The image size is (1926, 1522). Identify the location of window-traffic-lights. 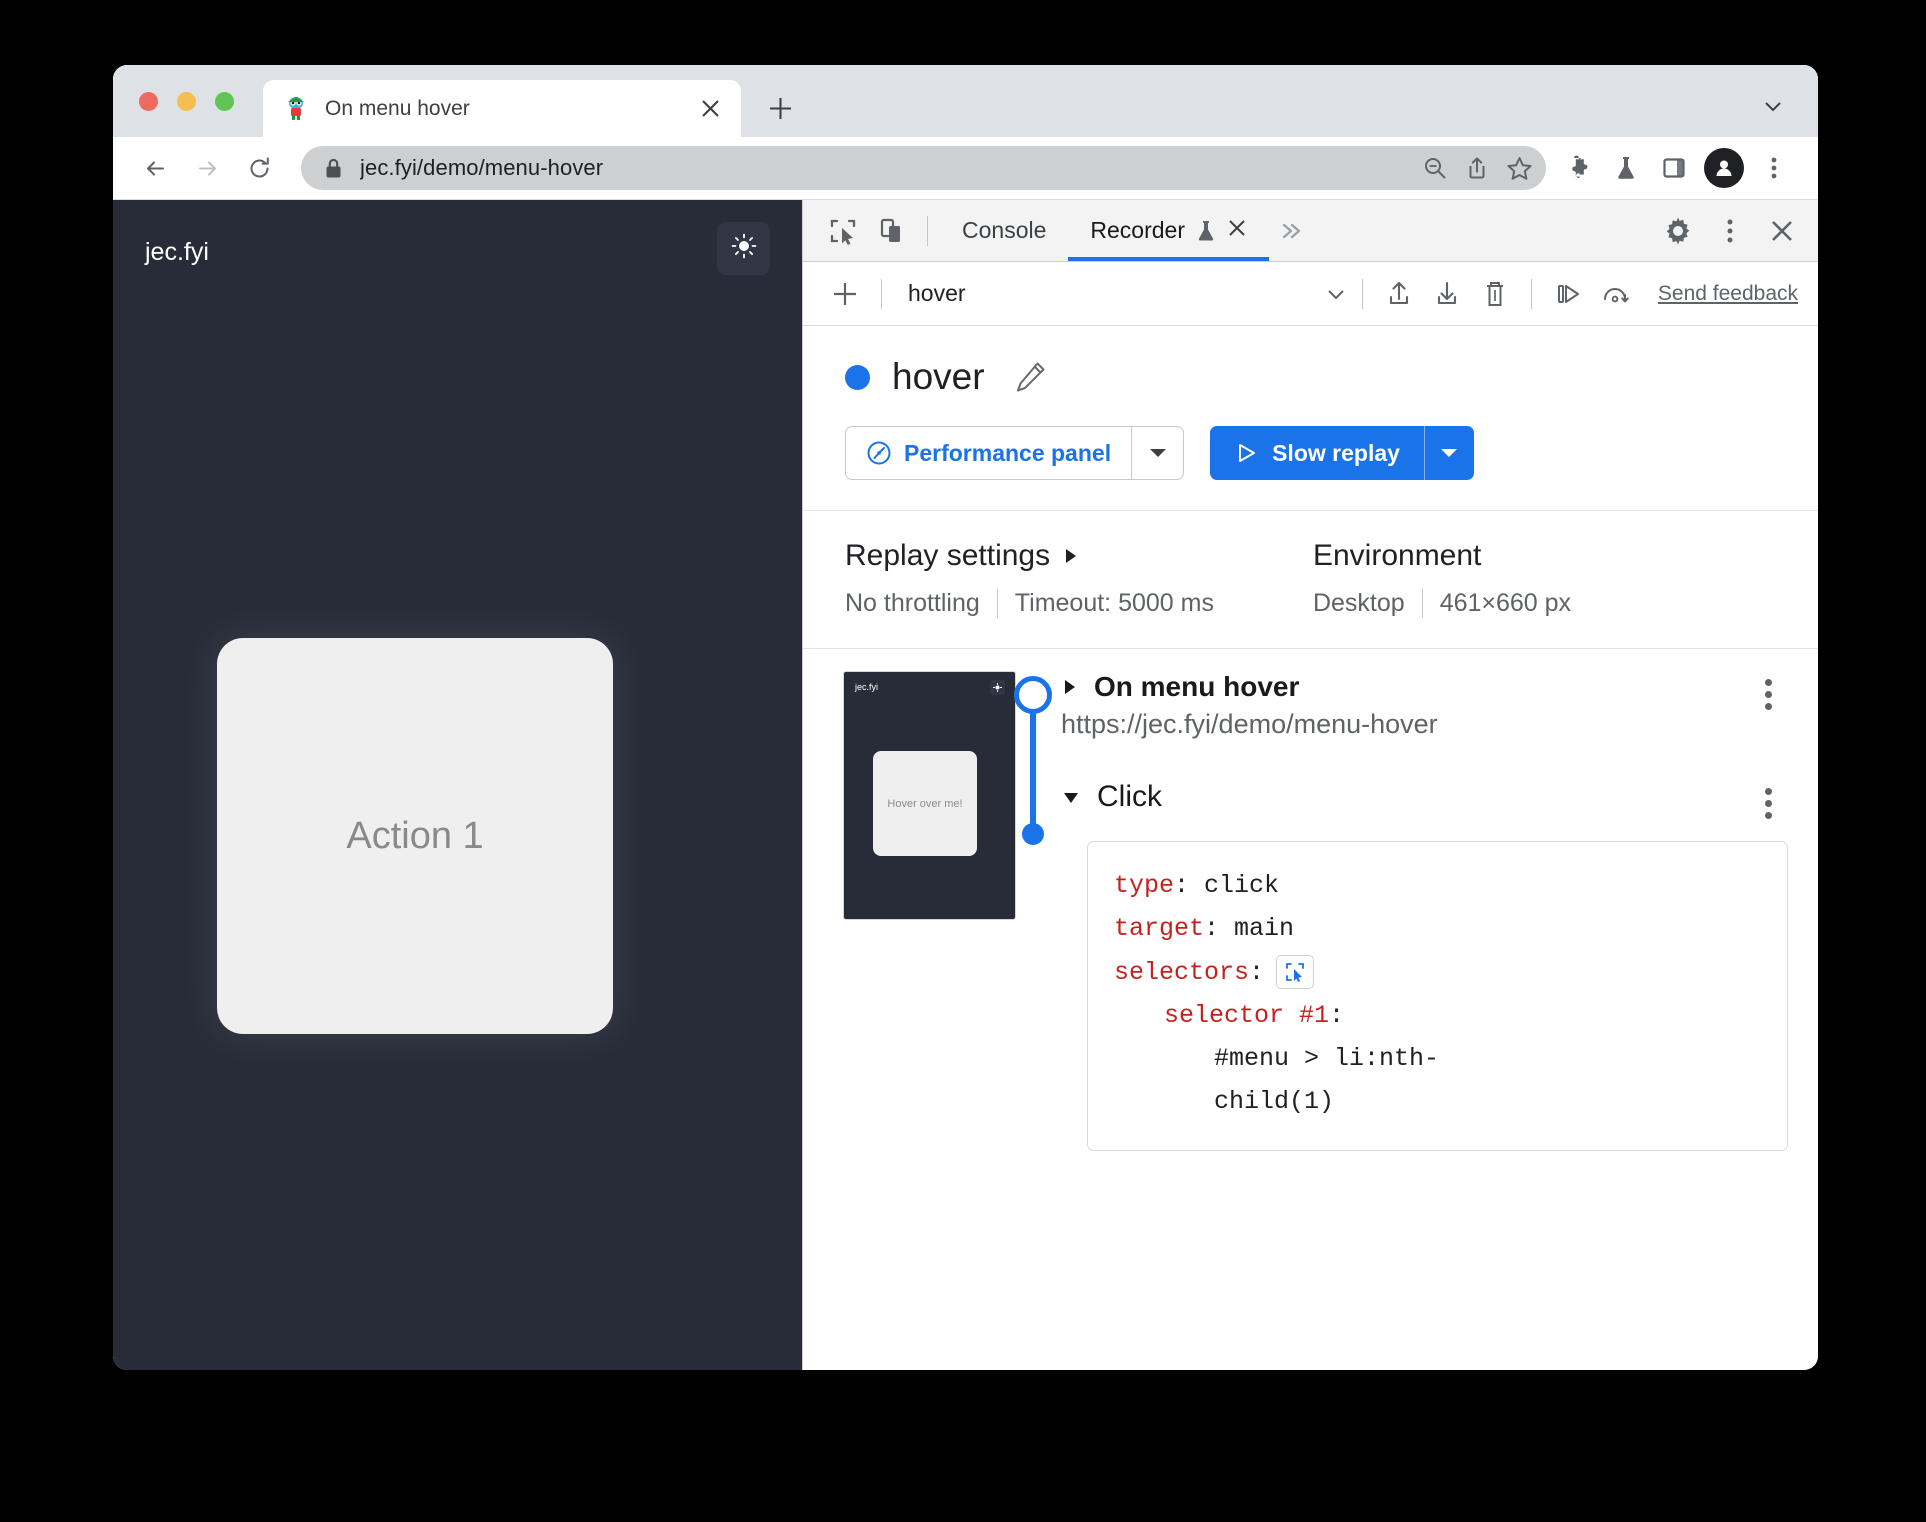
(186, 101).